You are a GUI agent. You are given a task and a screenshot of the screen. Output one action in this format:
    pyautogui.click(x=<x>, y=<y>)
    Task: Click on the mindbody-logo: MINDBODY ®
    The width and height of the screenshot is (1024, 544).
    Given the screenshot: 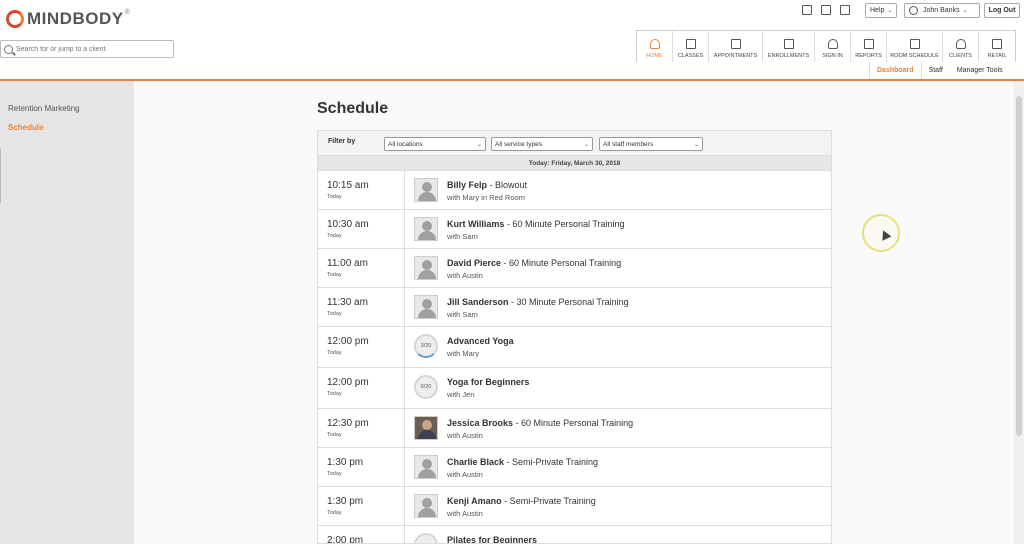 What is the action you would take?
    pyautogui.click(x=68, y=19)
    